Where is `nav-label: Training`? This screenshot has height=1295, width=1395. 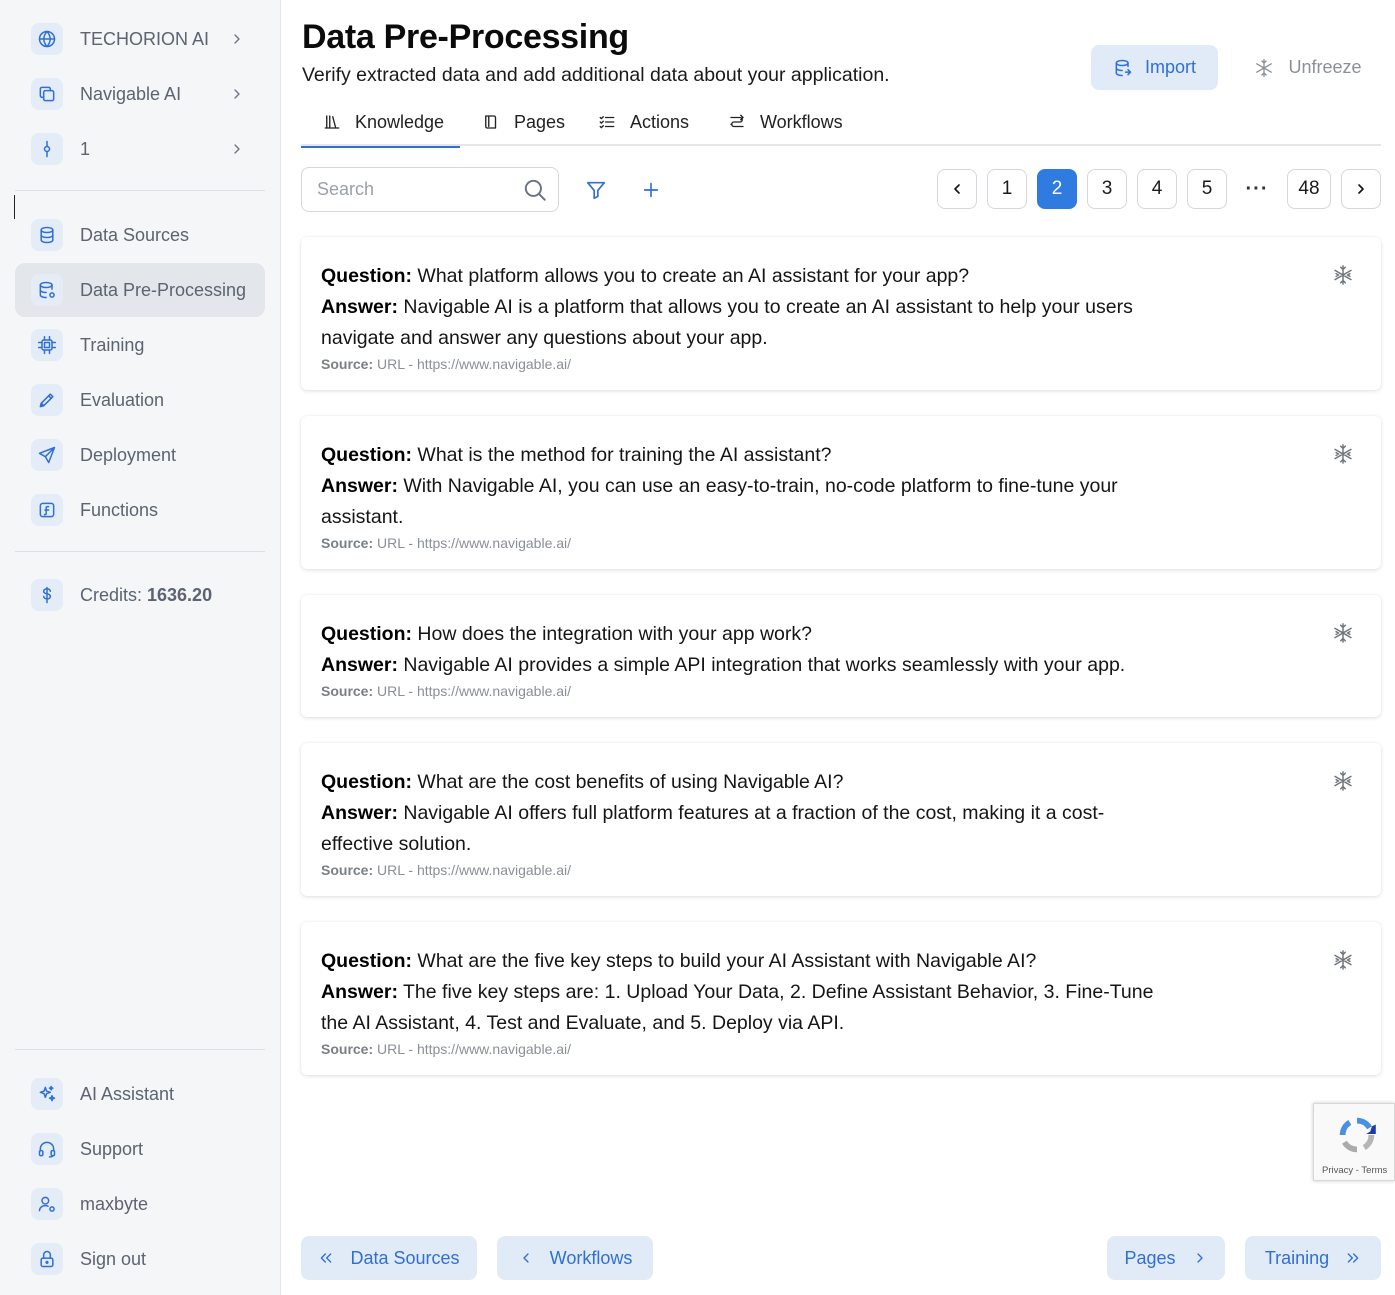
nav-label: Training is located at coordinates (1297, 1257).